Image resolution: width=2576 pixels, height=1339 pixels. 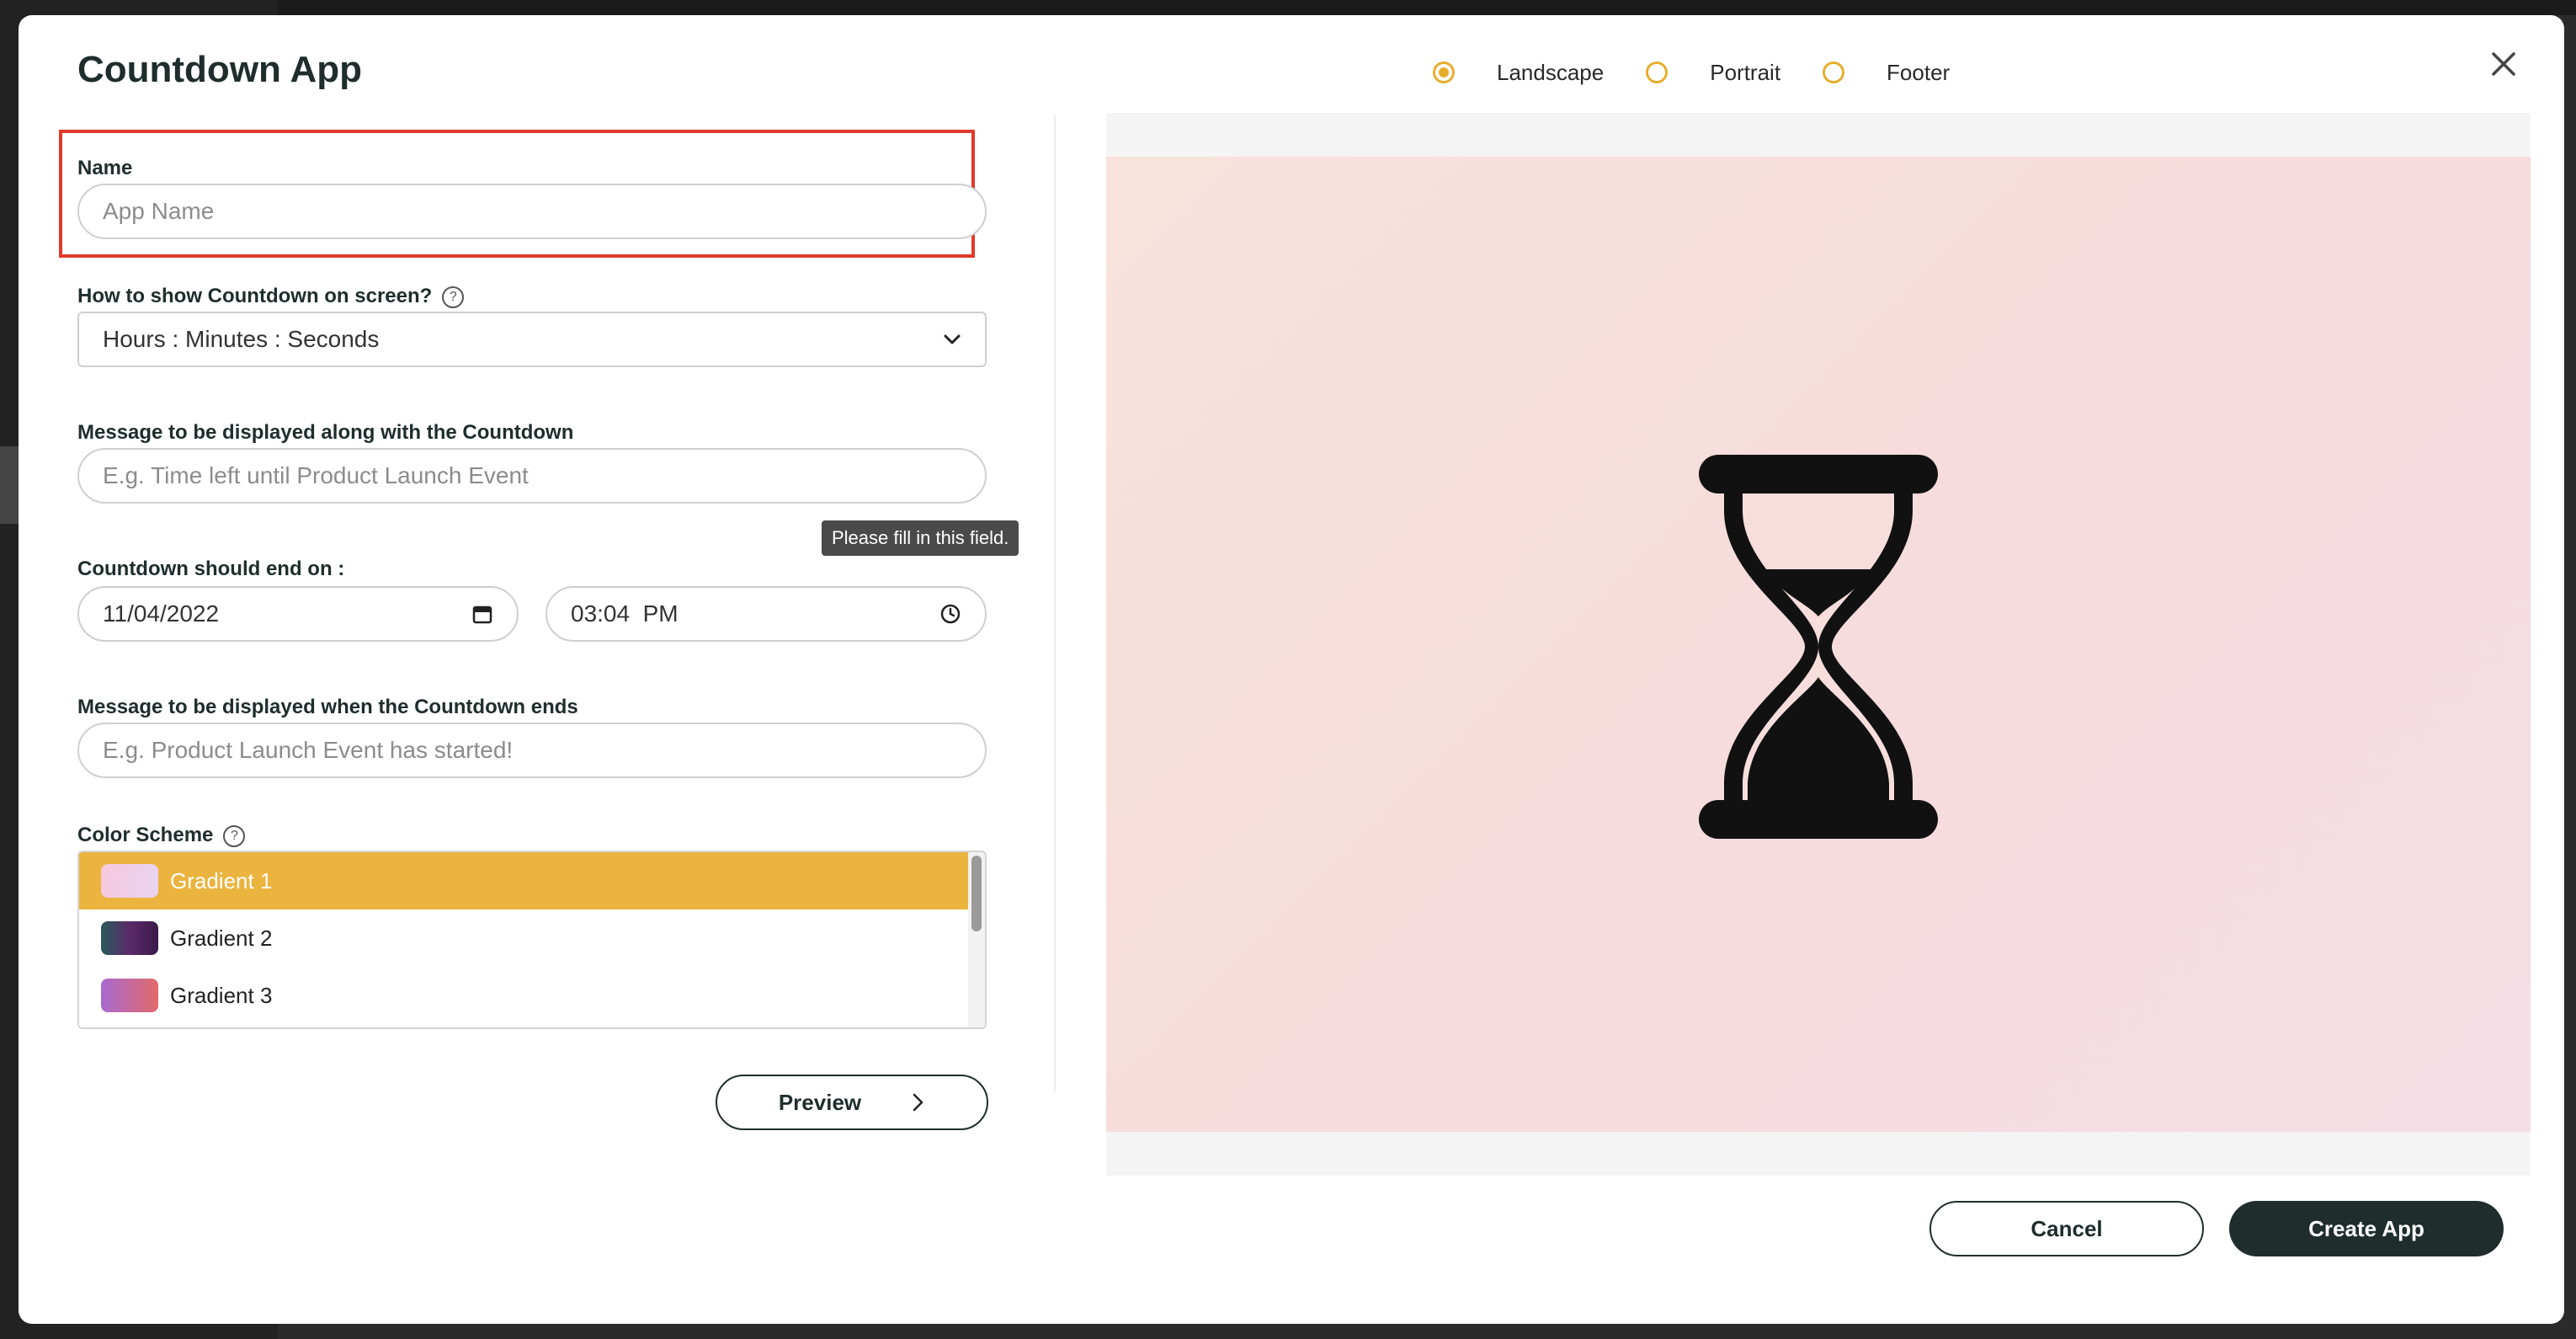 I want to click on color-scheme-option-label: Gradient 2, so click(x=222, y=938).